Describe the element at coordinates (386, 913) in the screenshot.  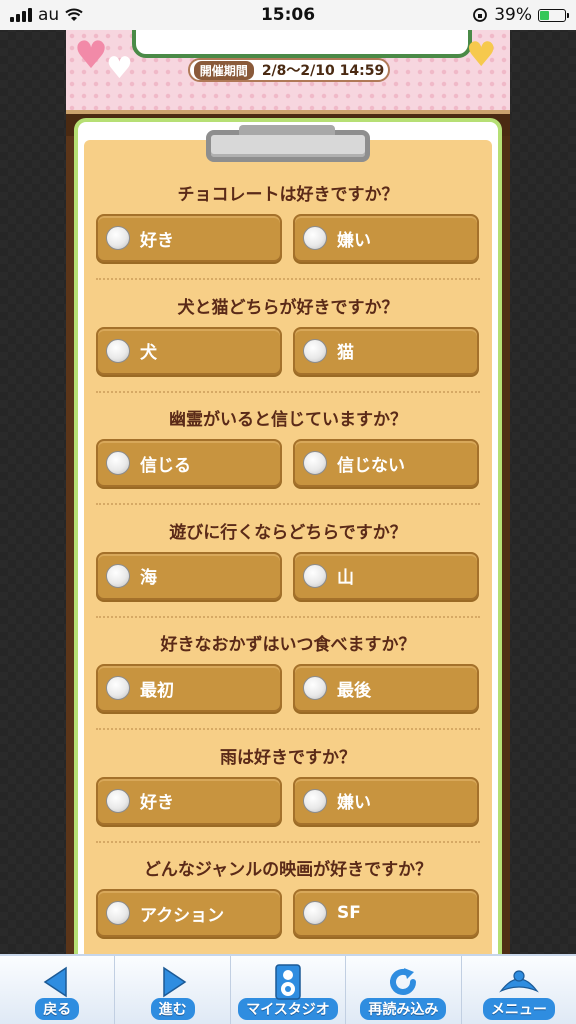
I see `answer-option: SF` at that location.